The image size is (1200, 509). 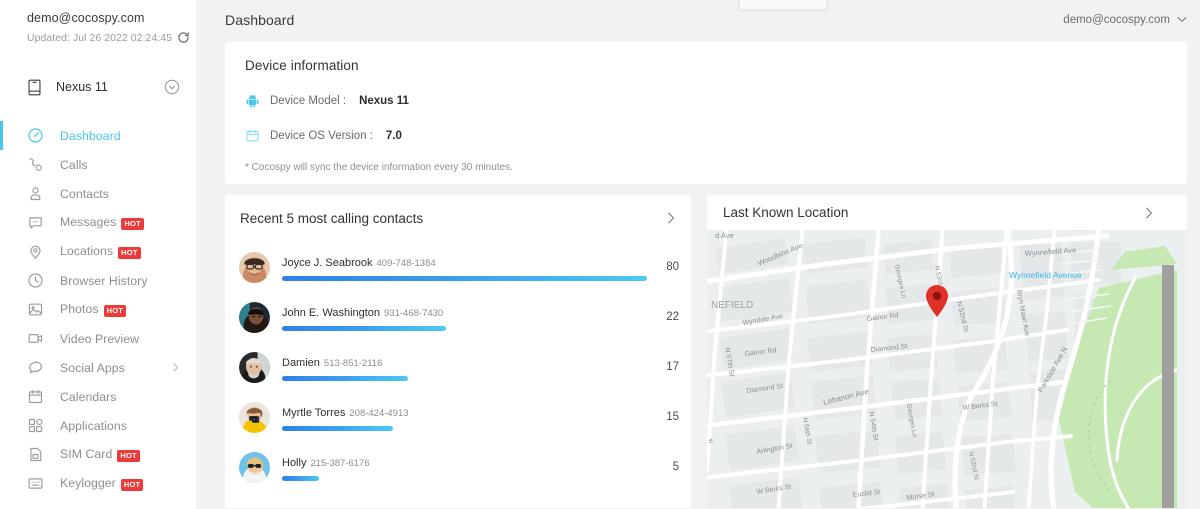 I want to click on contact-call-count: 15, so click(x=672, y=417).